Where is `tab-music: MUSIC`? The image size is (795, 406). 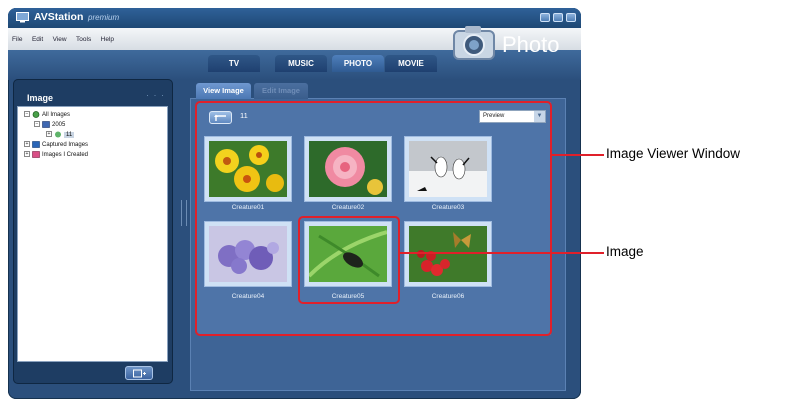 tab-music: MUSIC is located at coordinates (301, 63).